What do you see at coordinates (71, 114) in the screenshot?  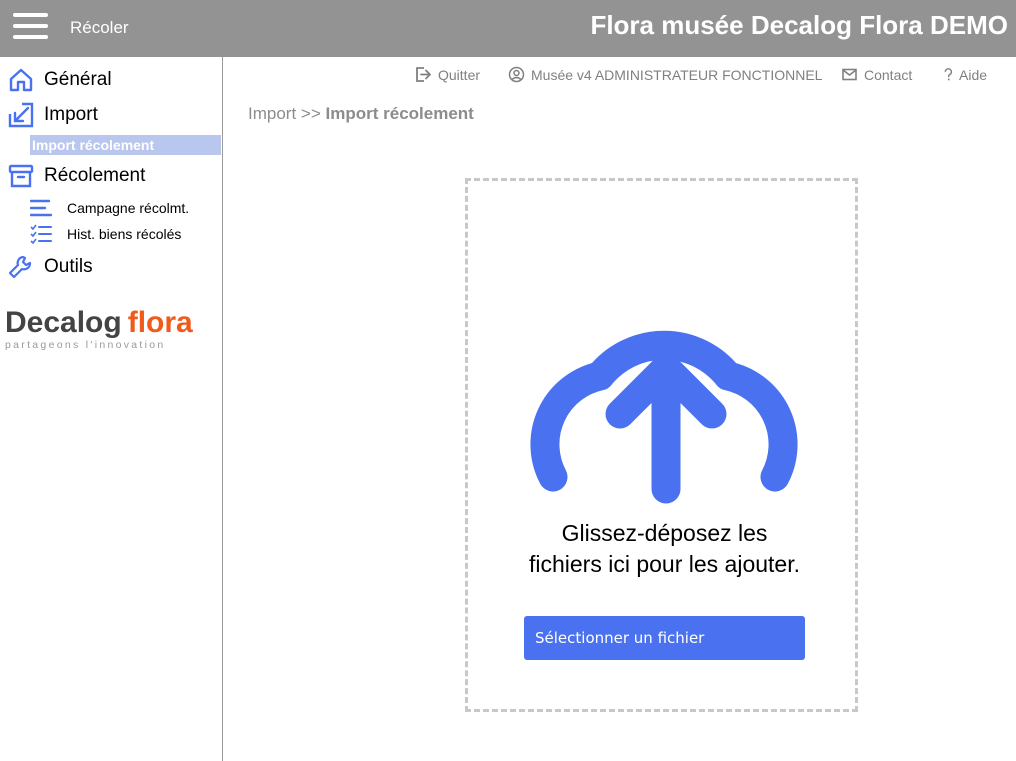 I see `sidebar-item-label: Import` at bounding box center [71, 114].